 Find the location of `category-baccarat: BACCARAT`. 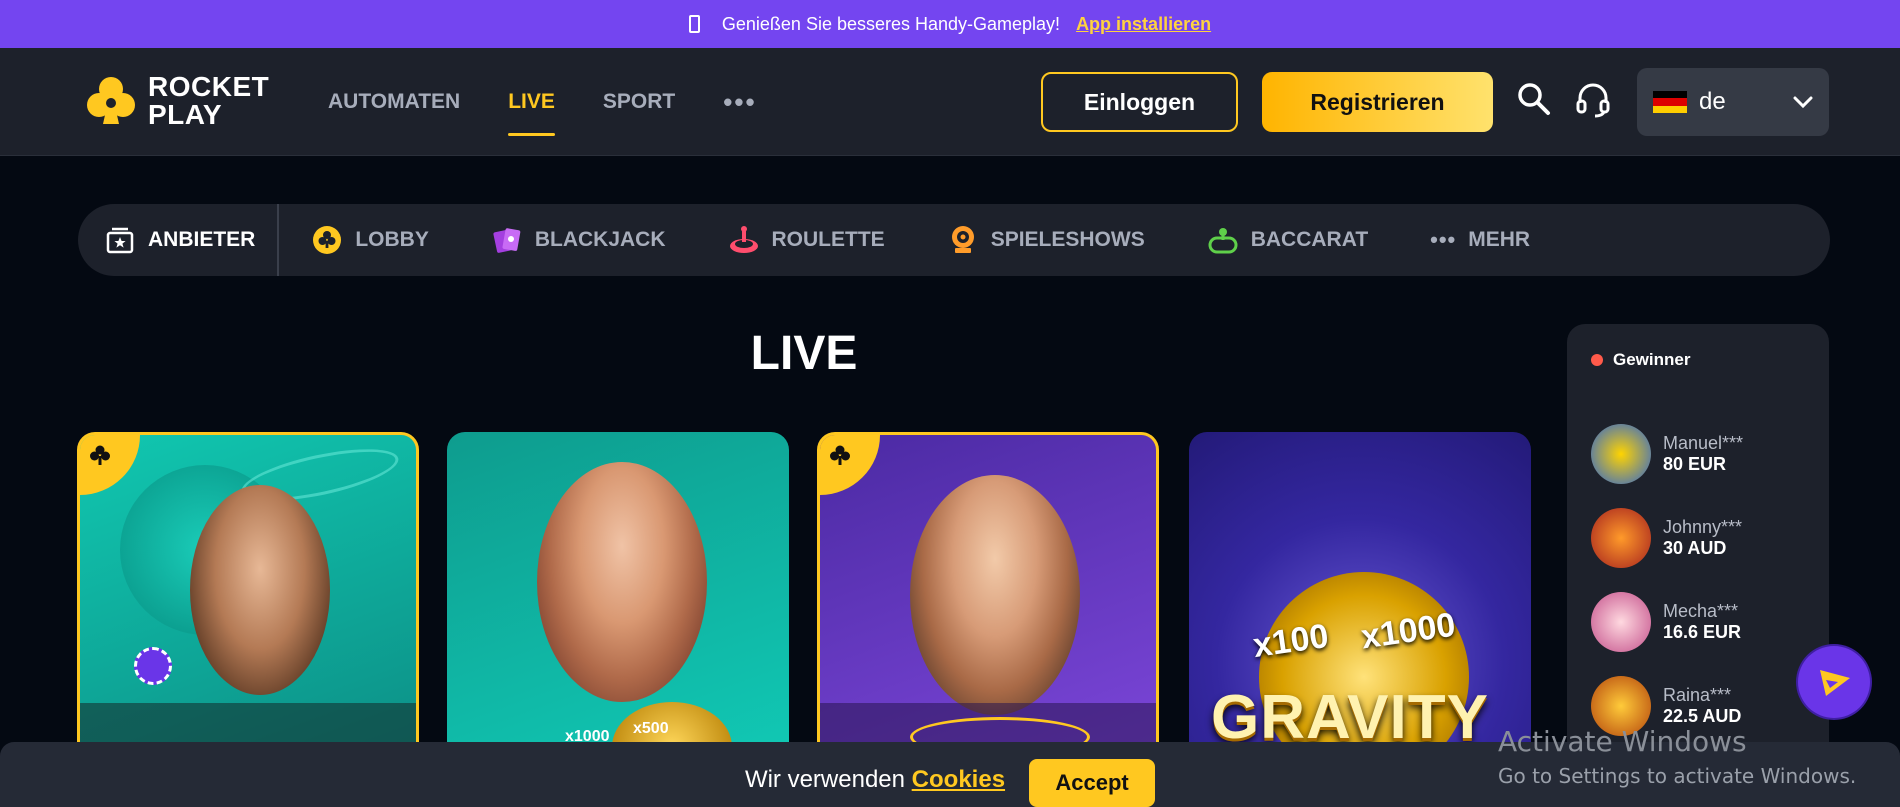

category-baccarat: BACCARAT is located at coordinates (1287, 240).